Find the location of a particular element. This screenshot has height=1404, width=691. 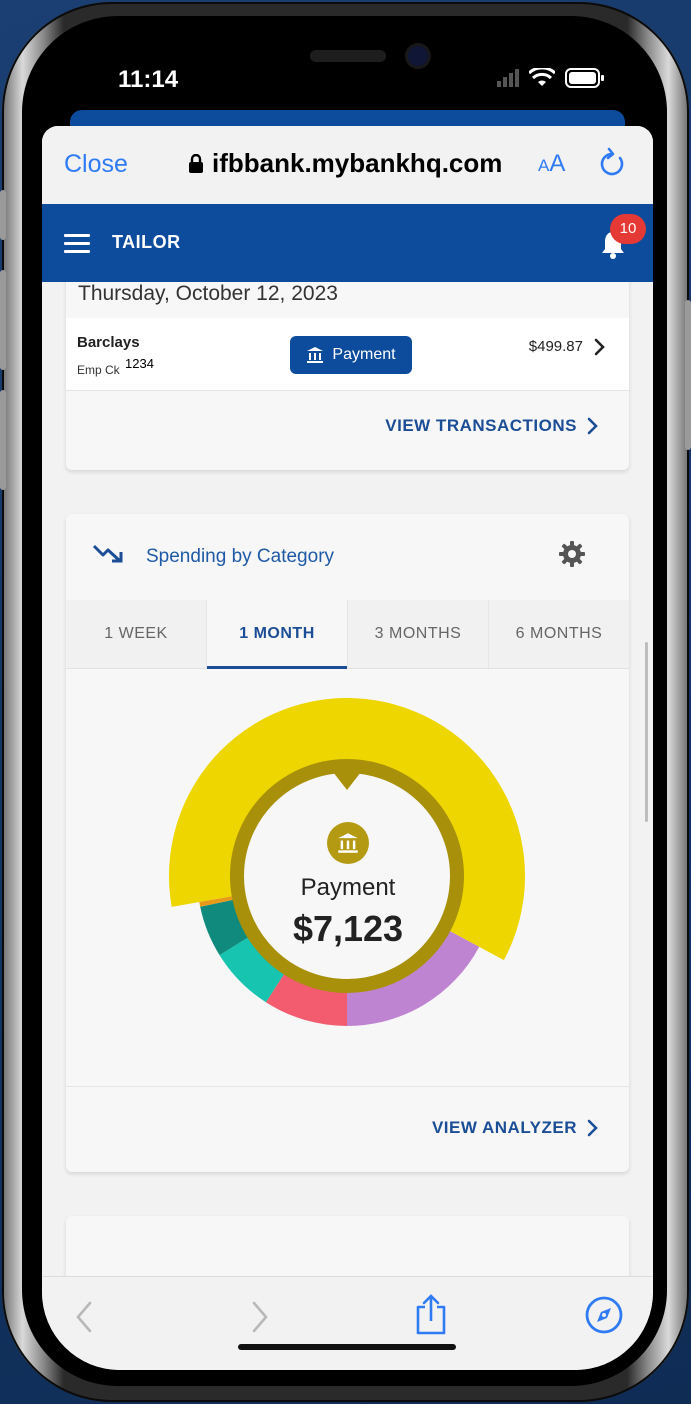

battery-icon is located at coordinates (584, 78).